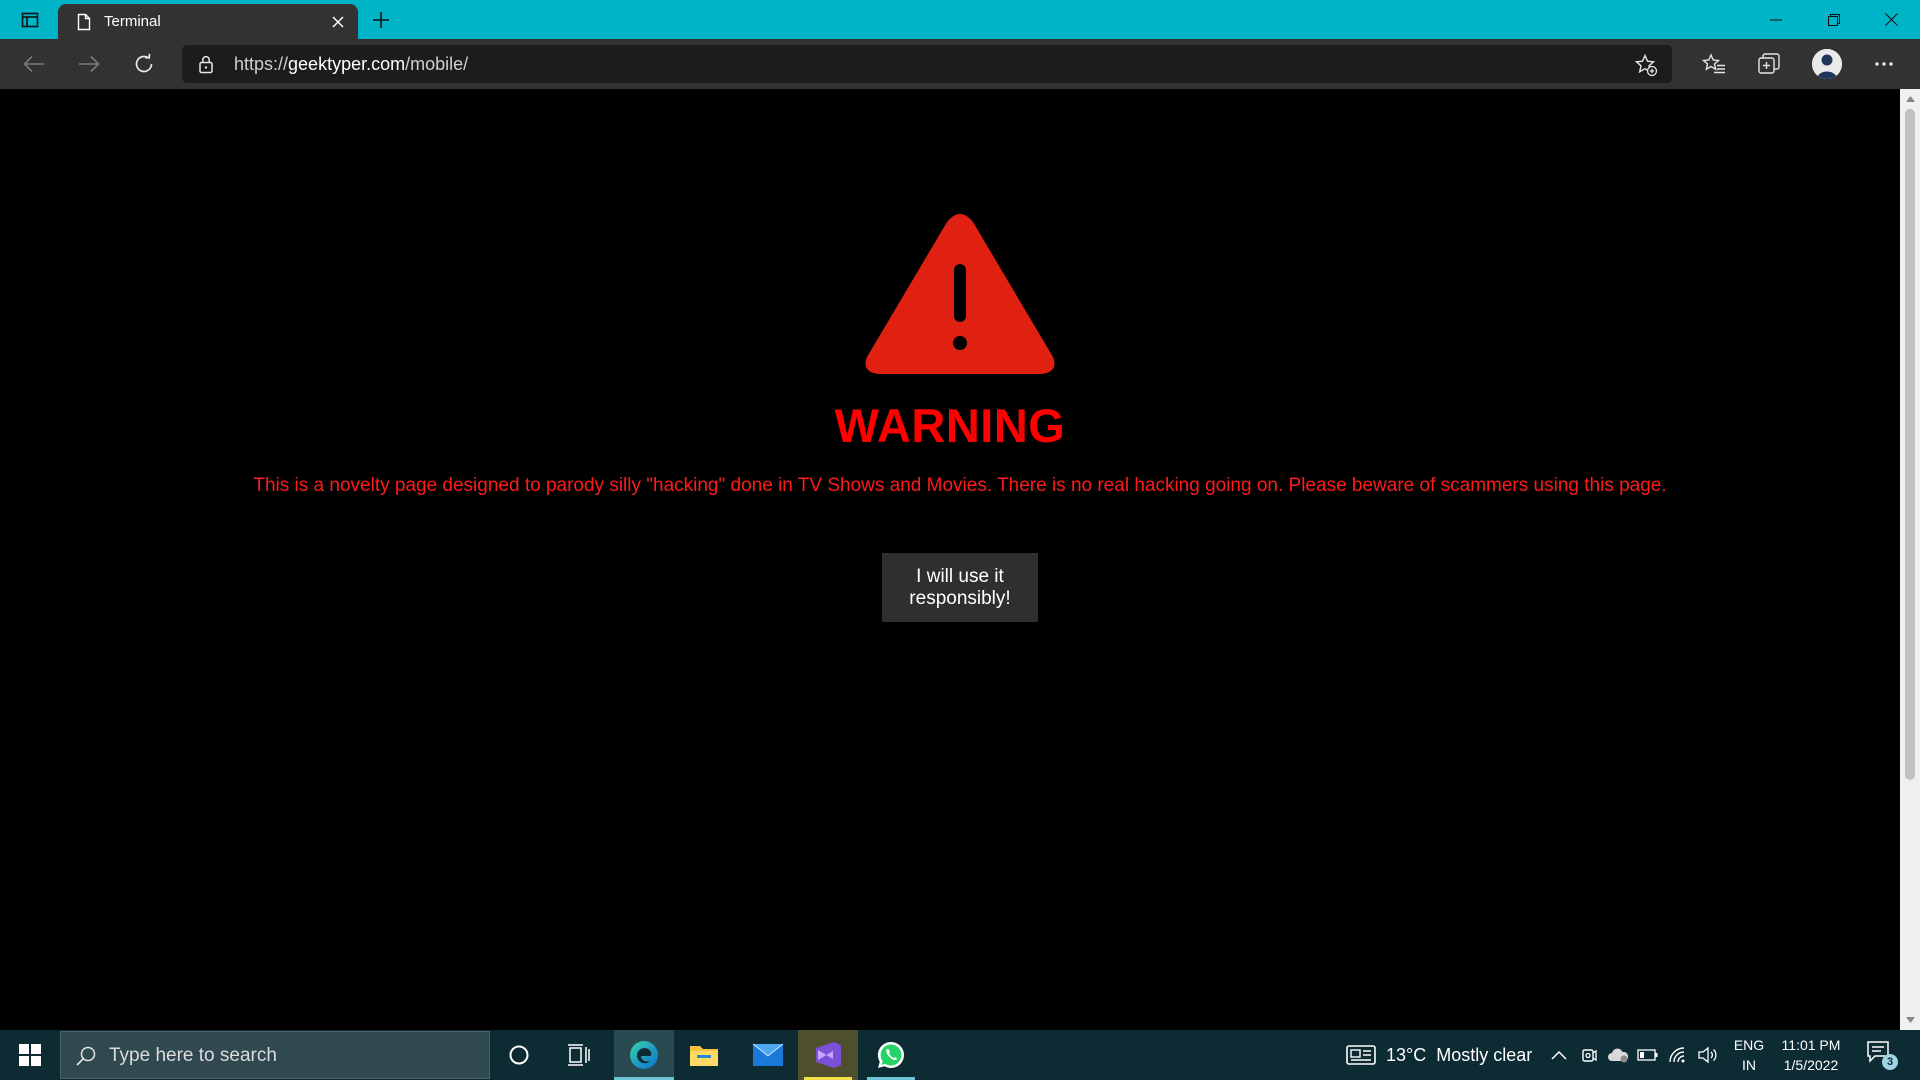 The height and width of the screenshot is (1080, 1920). I want to click on back-button, so click(34, 64).